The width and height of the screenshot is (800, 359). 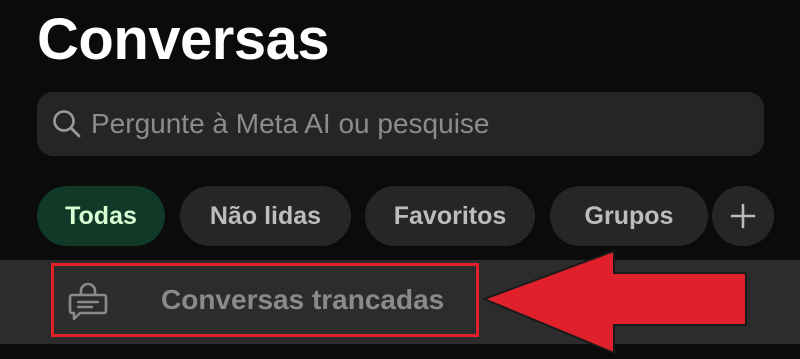 I want to click on chip-nao-lidas: Não lidas, so click(x=265, y=216).